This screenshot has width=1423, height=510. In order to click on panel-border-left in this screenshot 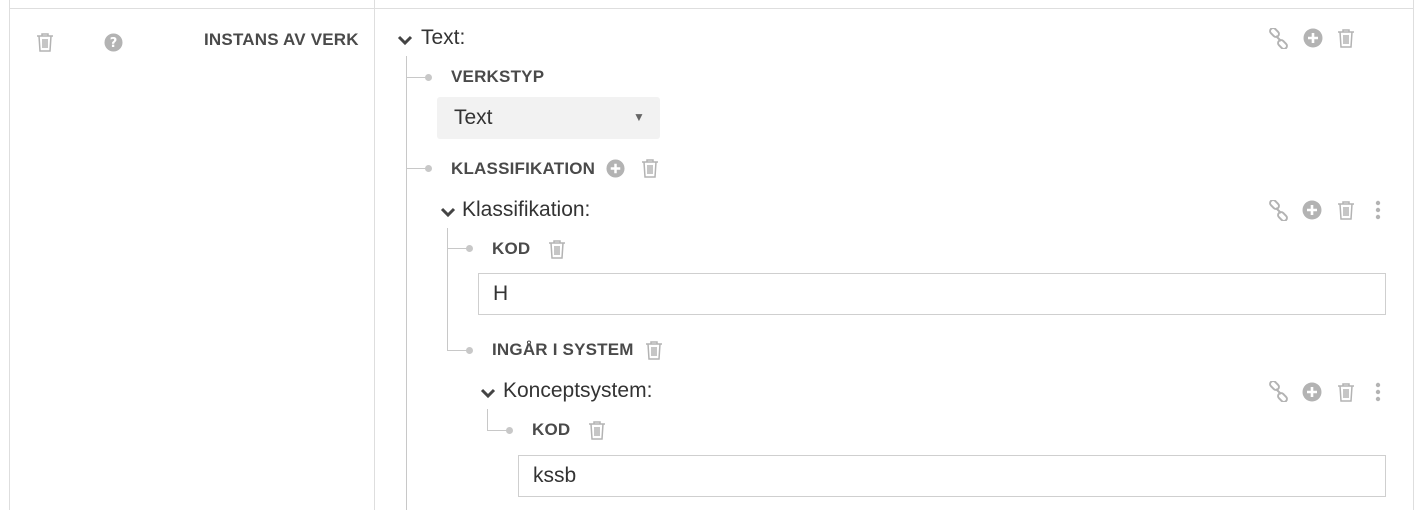, I will do `click(9, 255)`.